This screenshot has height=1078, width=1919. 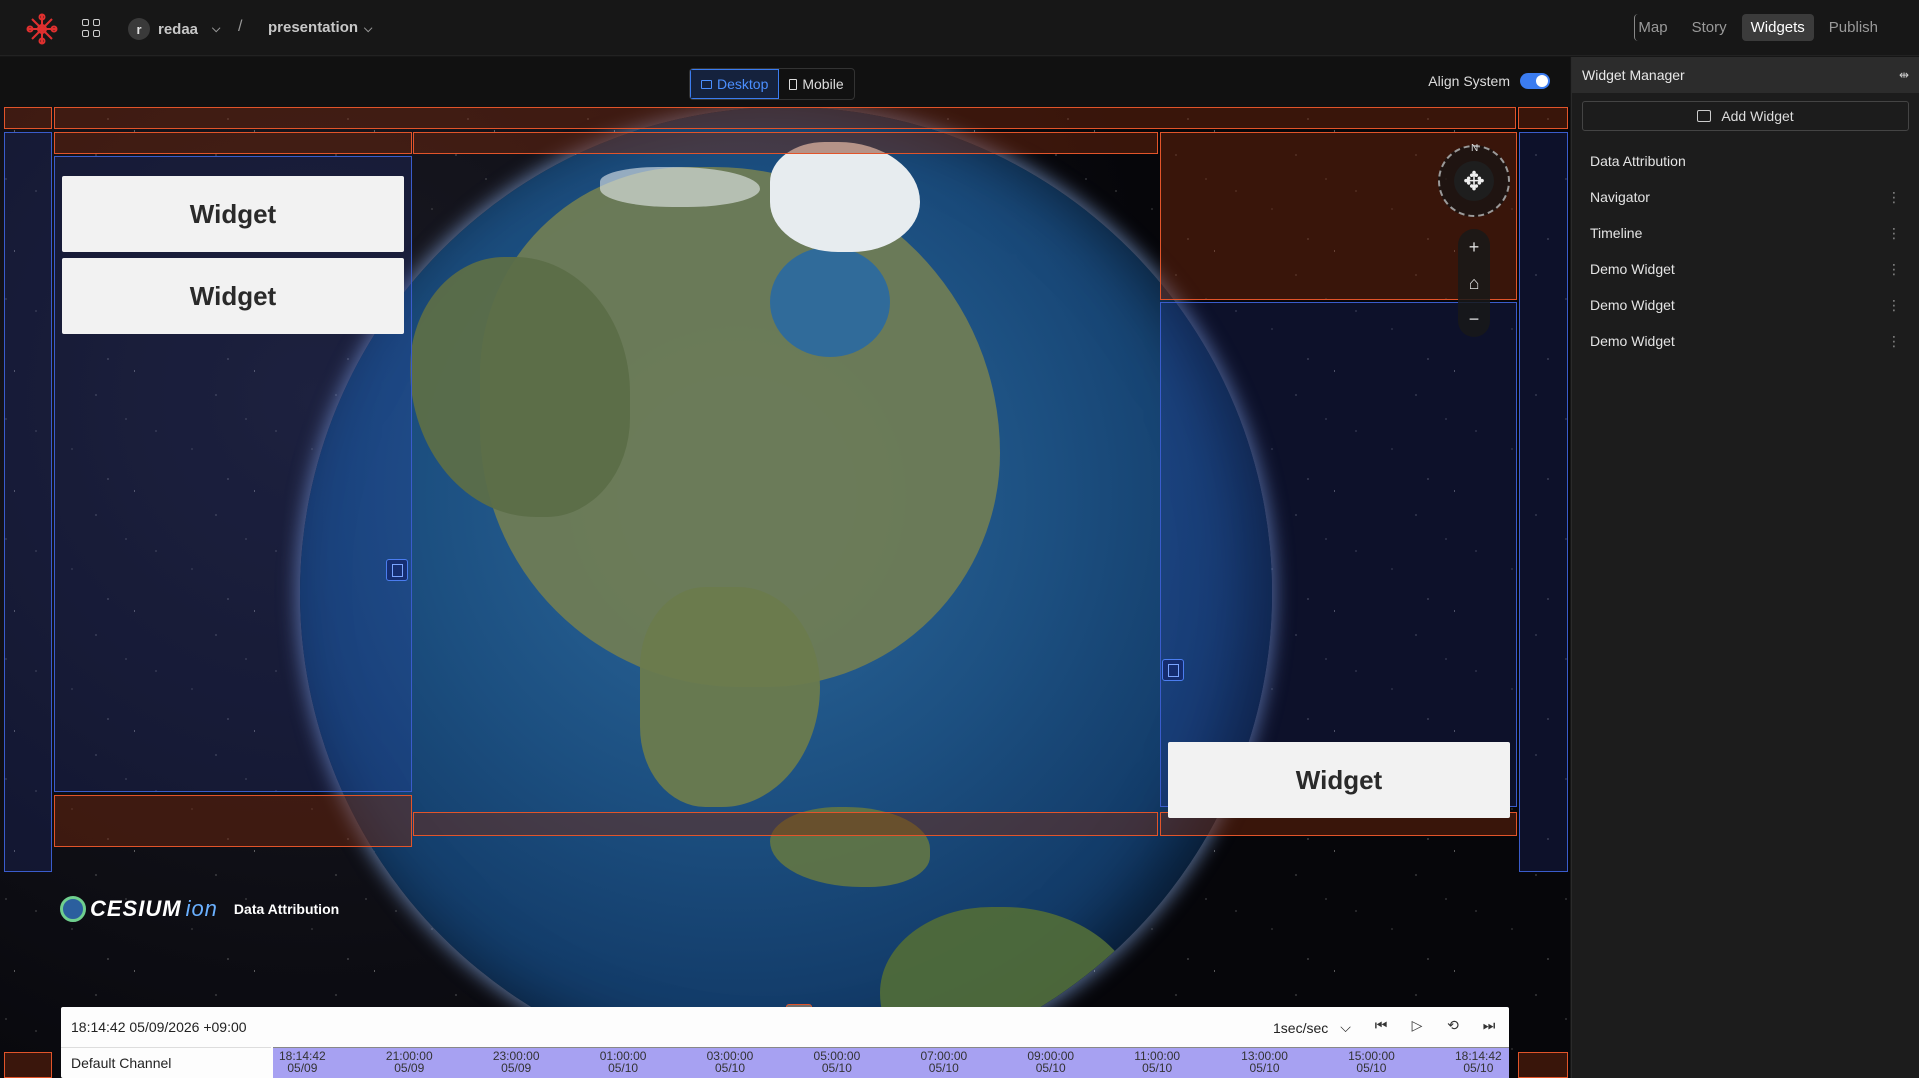 I want to click on zoom-out-button: −, so click(x=1474, y=319).